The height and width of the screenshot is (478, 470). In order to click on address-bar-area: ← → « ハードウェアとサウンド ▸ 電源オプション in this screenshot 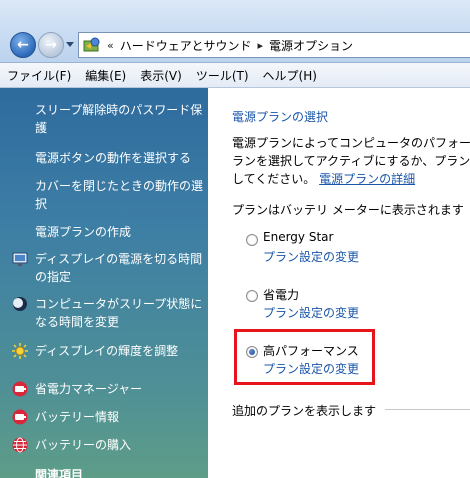, I will do `click(235, 31)`.